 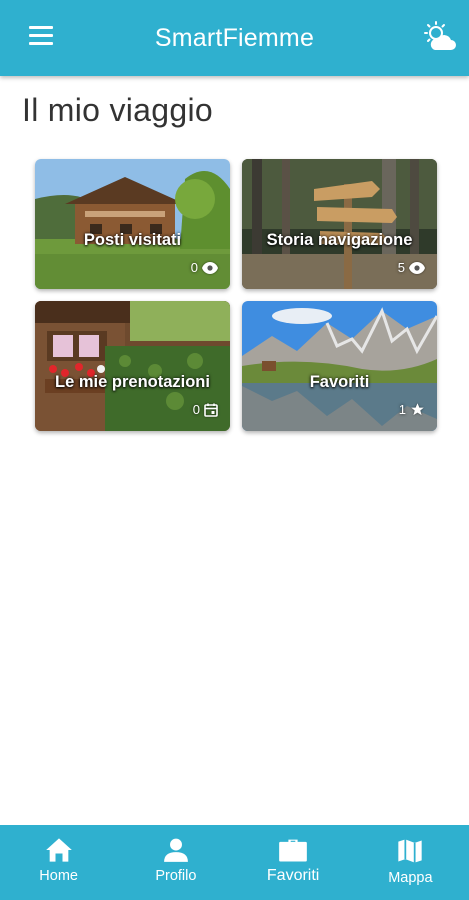 What do you see at coordinates (176, 876) in the screenshot?
I see `nav-label: Profilo` at bounding box center [176, 876].